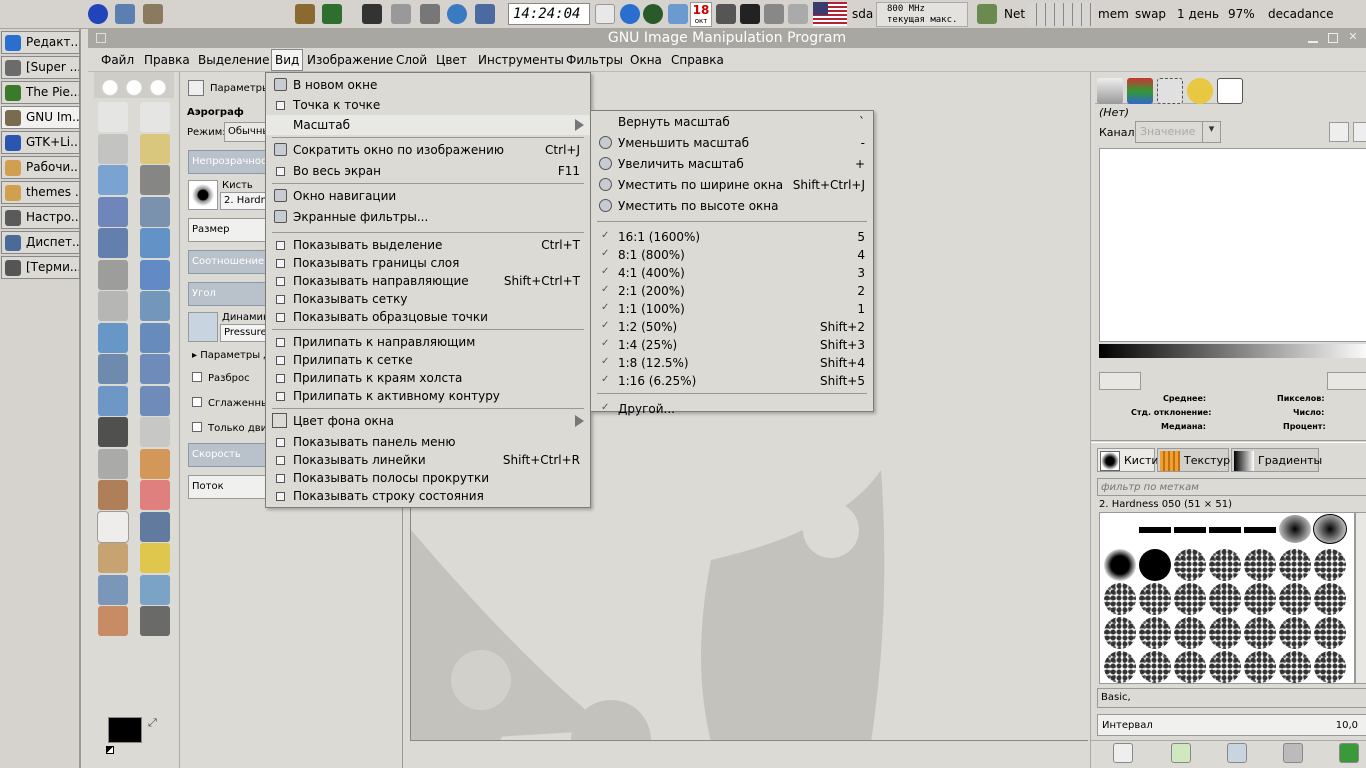 The image size is (1366, 768). What do you see at coordinates (732, 122) in the screenshot?
I see `zoommenu-item: Вернуть масштаб `` at bounding box center [732, 122].